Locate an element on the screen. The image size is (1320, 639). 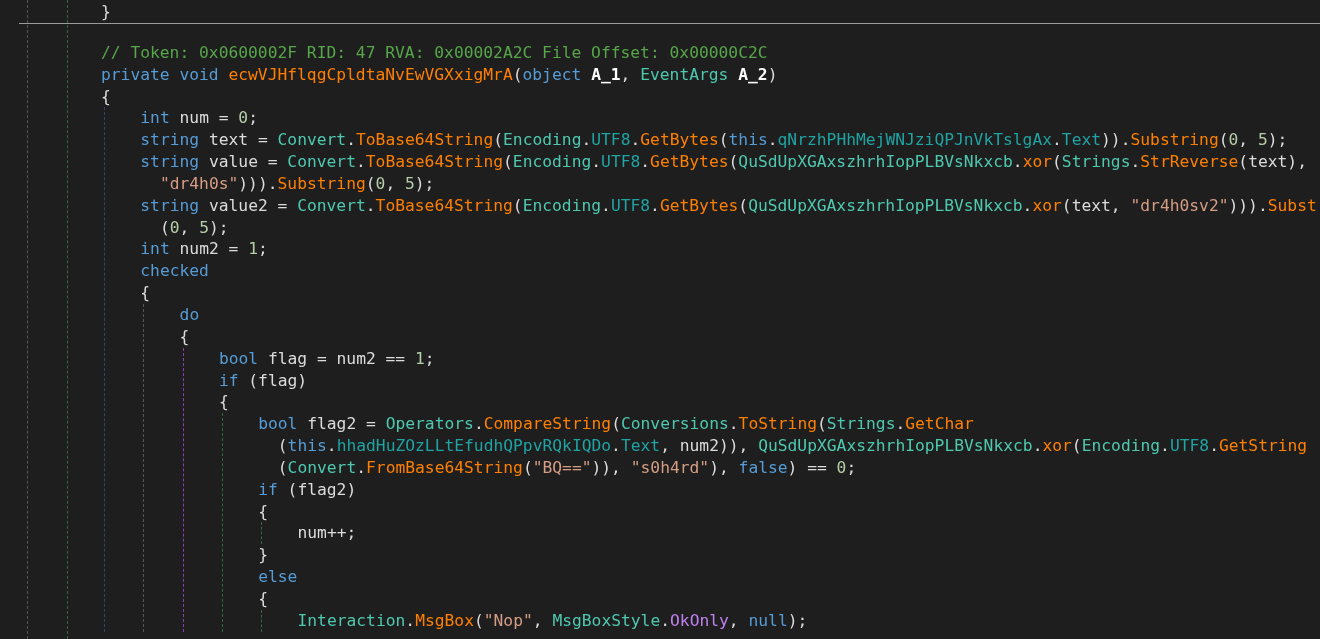
code-line: string value2 = Convert.ToBase64String(Encoding.UTF8.GetBytes(QuSdUpXGAxszhrhIopPLBVsNkxcb.xor(text, "dr4h0sv2"))).Subst is located at coordinates (728, 205).